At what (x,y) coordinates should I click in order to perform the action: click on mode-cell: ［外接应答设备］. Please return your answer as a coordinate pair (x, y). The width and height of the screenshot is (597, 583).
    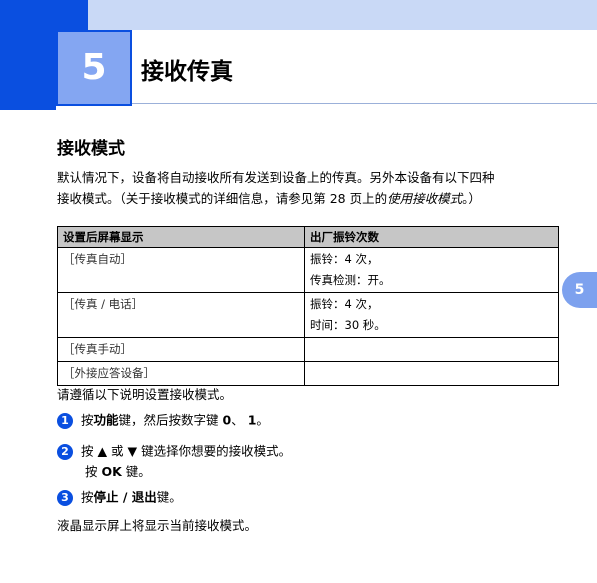
    Looking at the image, I should click on (181, 373).